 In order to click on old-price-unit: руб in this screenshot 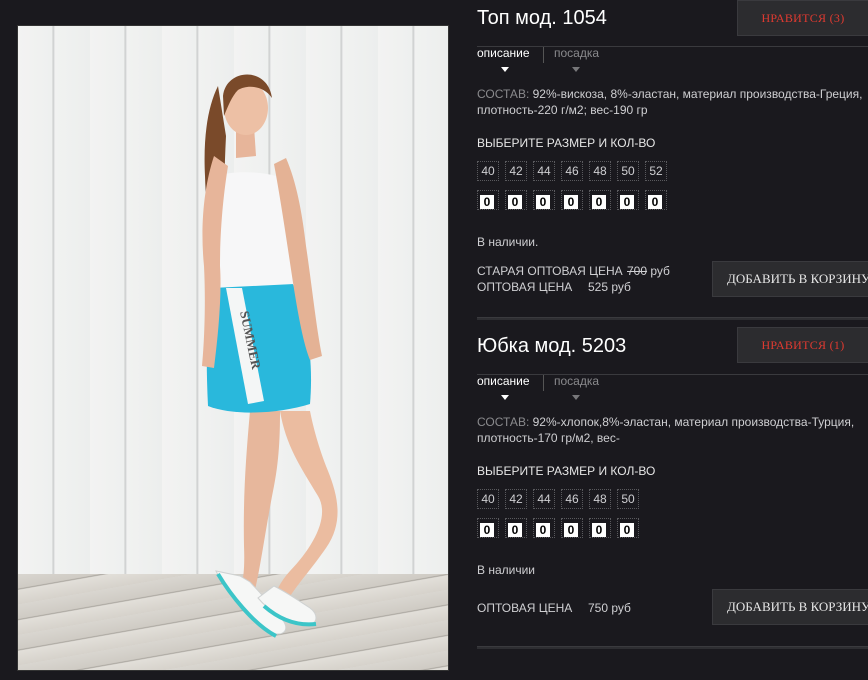, I will do `click(658, 271)`.